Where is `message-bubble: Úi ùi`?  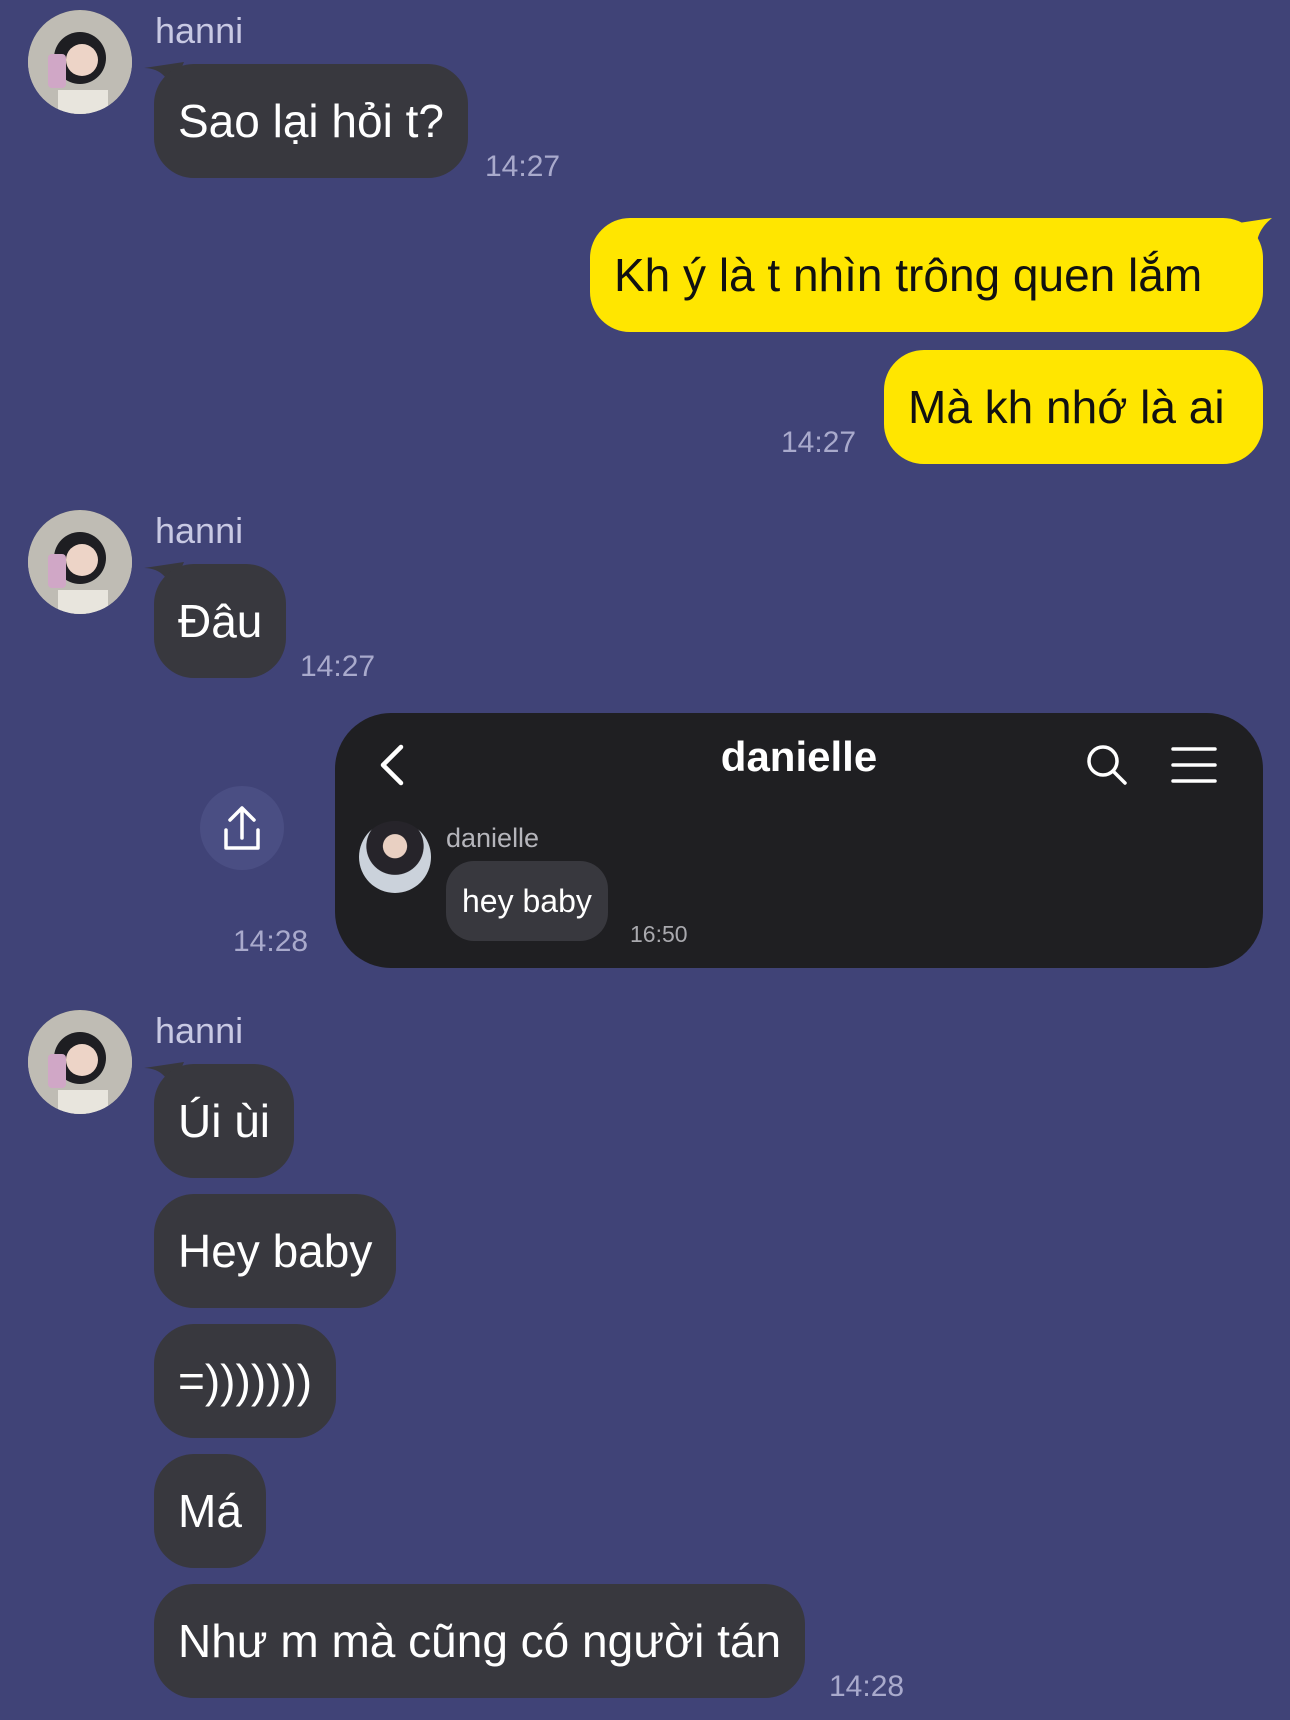 message-bubble: Úi ùi is located at coordinates (224, 1121).